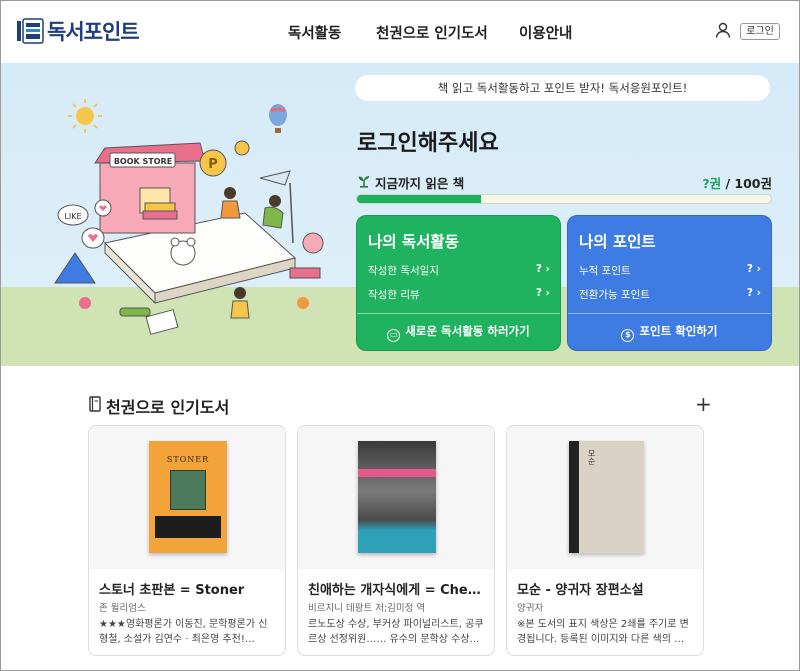 This screenshot has height=671, width=800. I want to click on activity-journal-value: ?, so click(539, 269).